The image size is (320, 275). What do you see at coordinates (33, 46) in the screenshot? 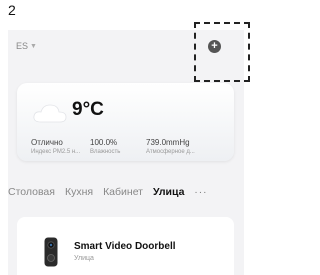
I see `chevron-down-icon: ▼` at bounding box center [33, 46].